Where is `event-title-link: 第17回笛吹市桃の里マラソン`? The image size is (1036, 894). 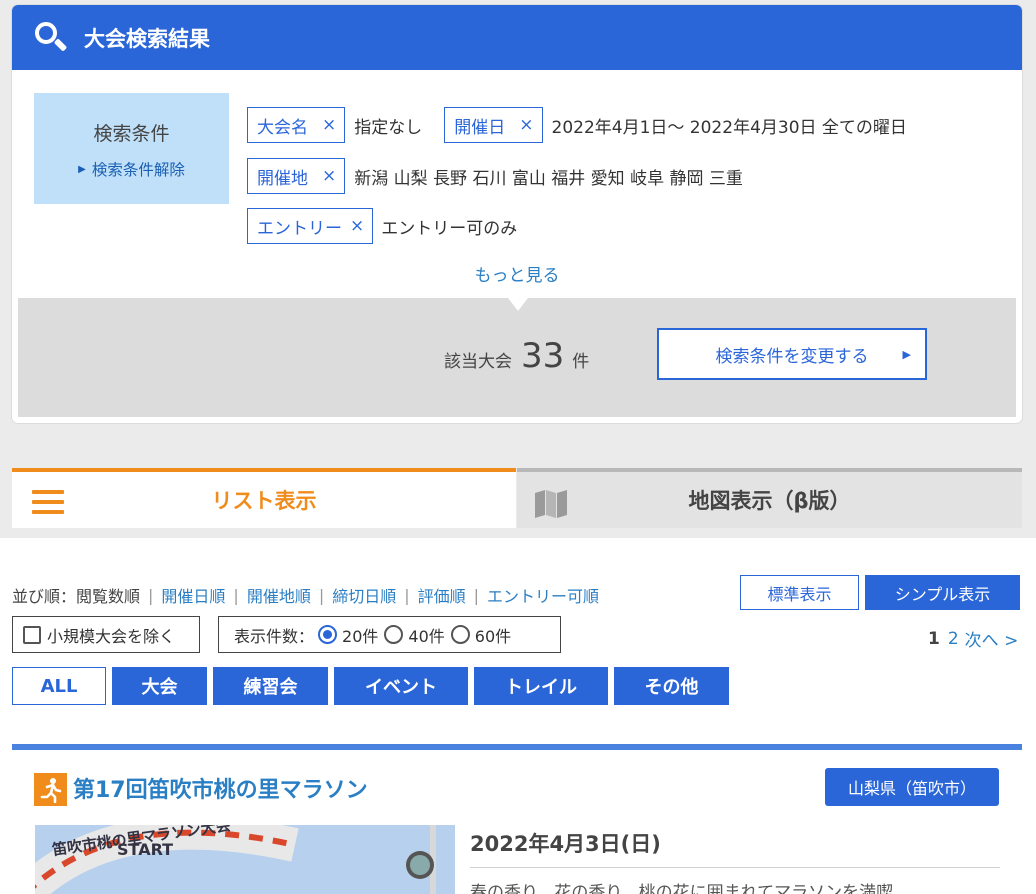 event-title-link: 第17回笛吹市桃の里マラソン is located at coordinates (220, 788).